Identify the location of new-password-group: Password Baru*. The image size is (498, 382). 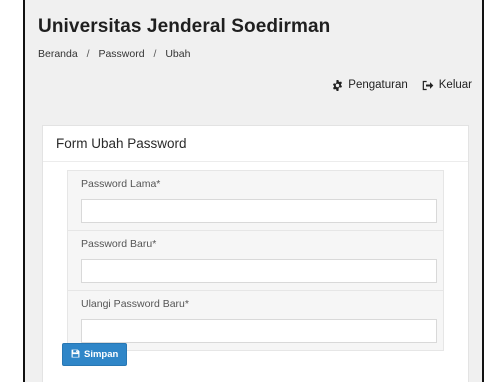
(255, 261).